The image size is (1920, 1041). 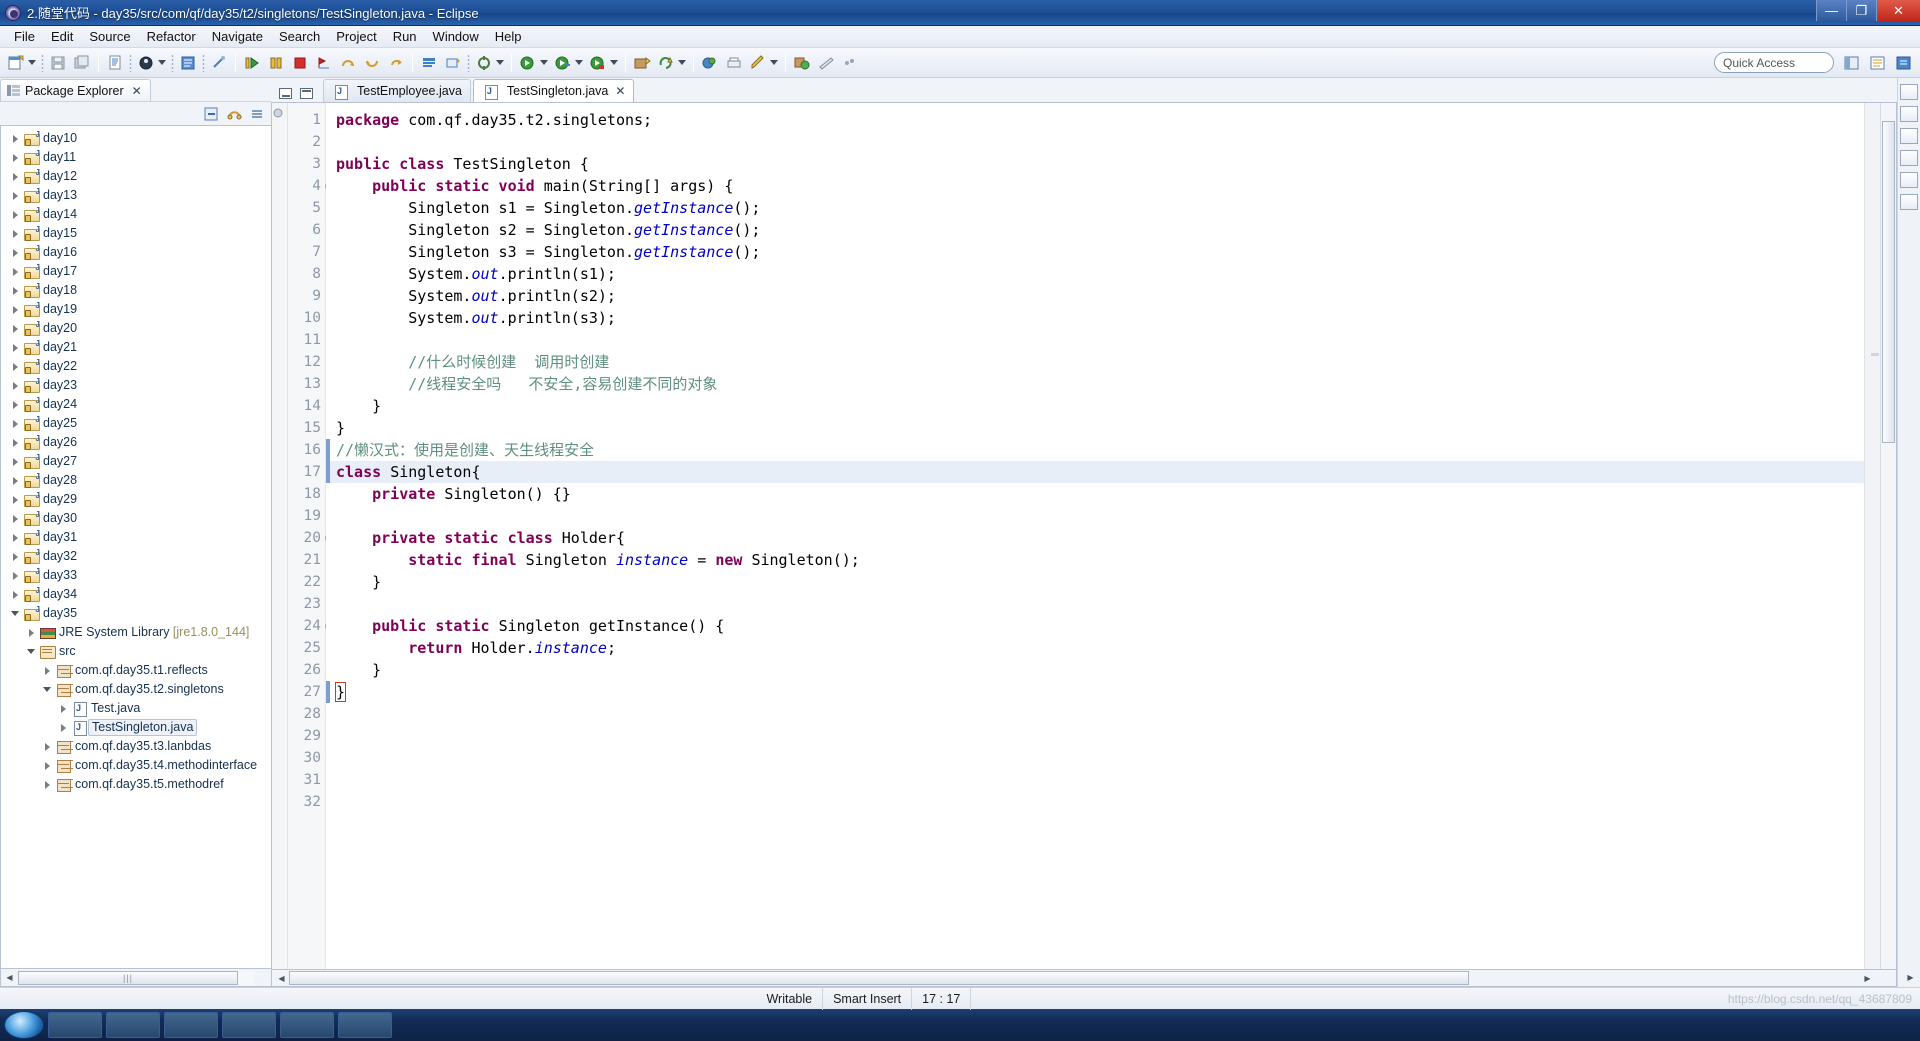 I want to click on java-perspective-button, so click(x=1878, y=62).